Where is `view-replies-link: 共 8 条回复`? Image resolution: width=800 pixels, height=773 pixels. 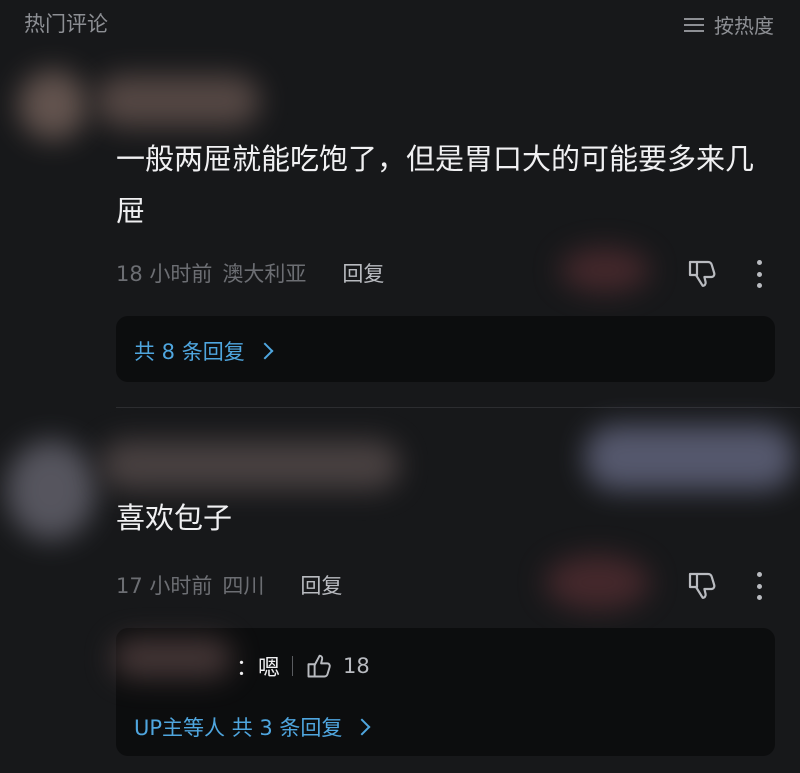
view-replies-link: 共 8 条回复 is located at coordinates (204, 351).